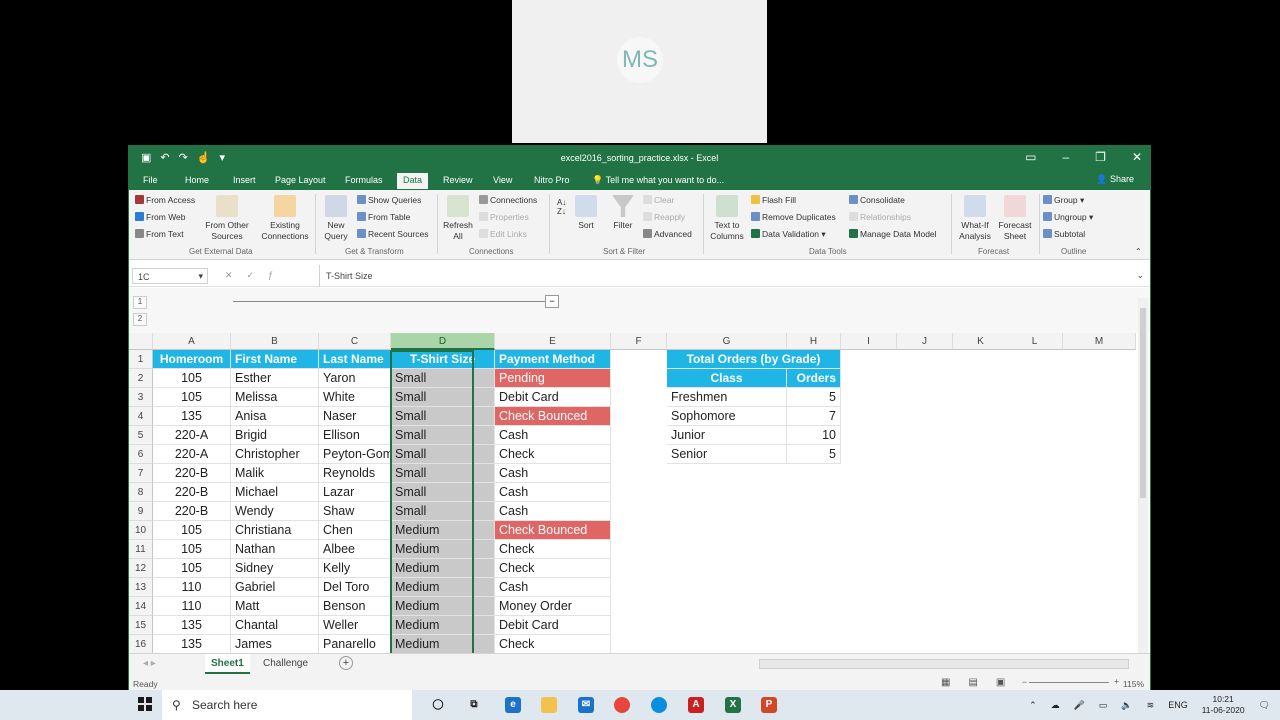  I want to click on clear-button: Clear, so click(658, 200).